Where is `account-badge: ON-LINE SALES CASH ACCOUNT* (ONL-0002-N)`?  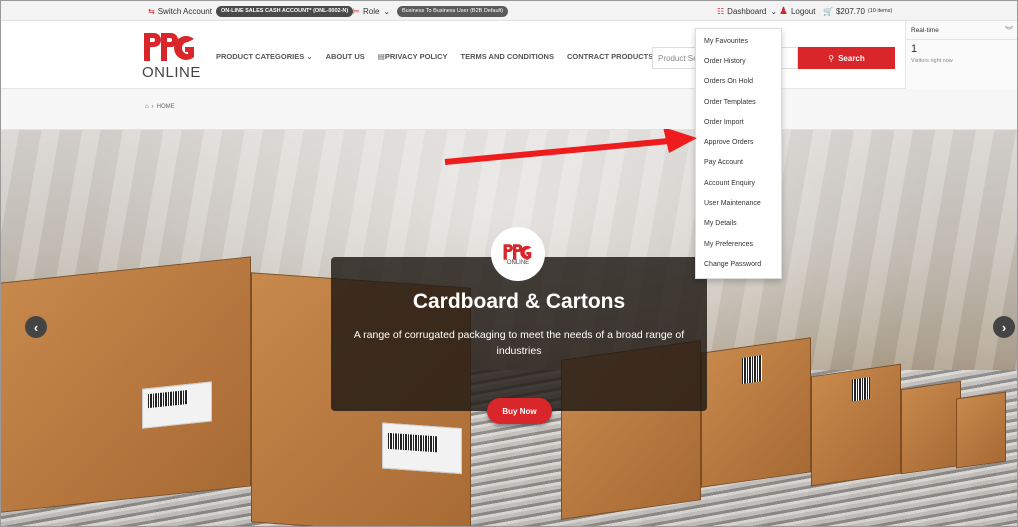
account-badge: ON-LINE SALES CASH ACCOUNT* (ONL-0002-N) is located at coordinates (285, 11).